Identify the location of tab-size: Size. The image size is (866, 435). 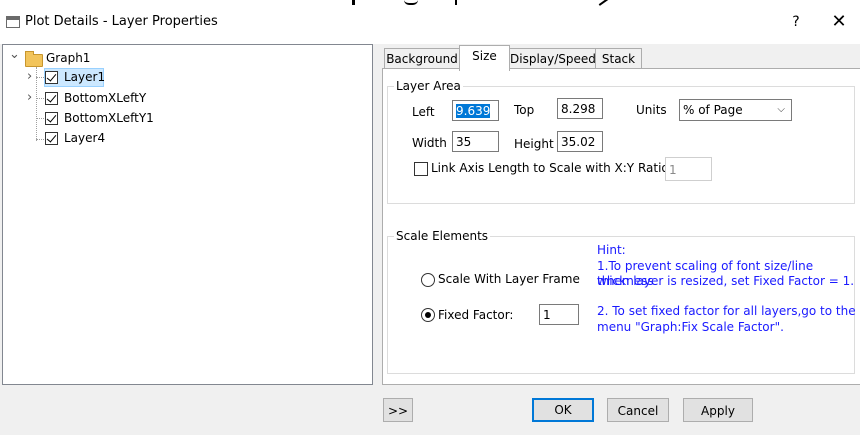
(484, 58).